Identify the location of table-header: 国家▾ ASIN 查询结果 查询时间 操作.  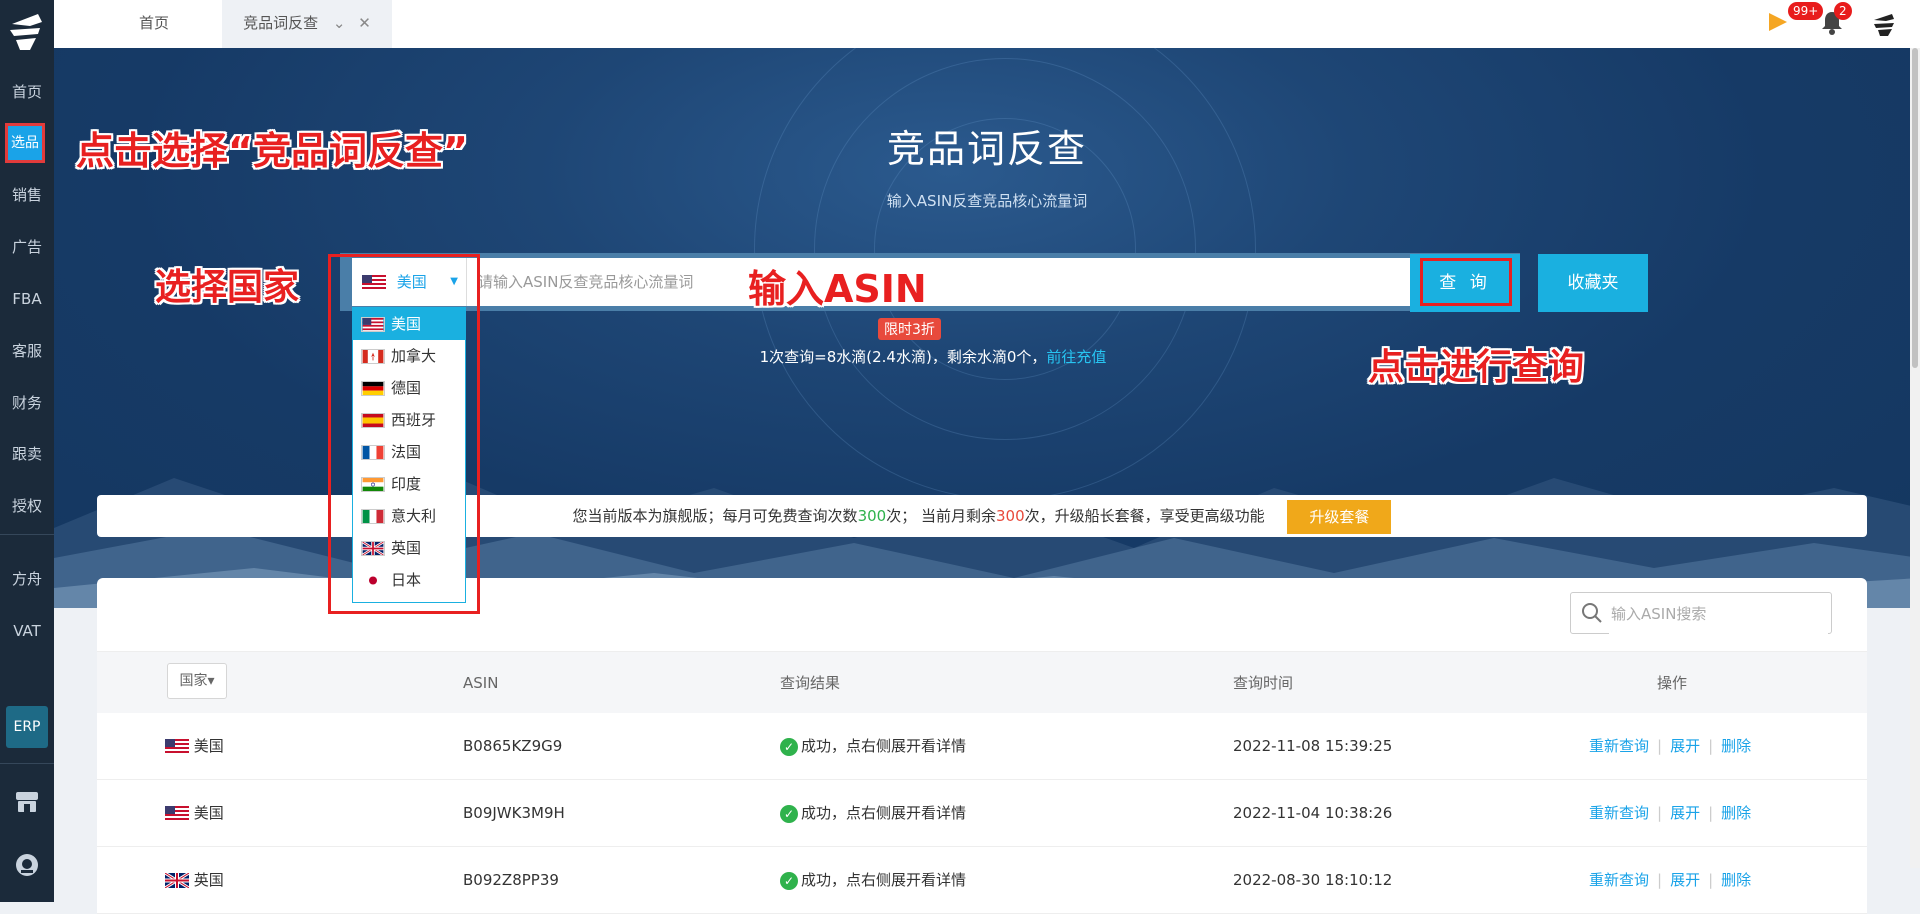
(982, 683).